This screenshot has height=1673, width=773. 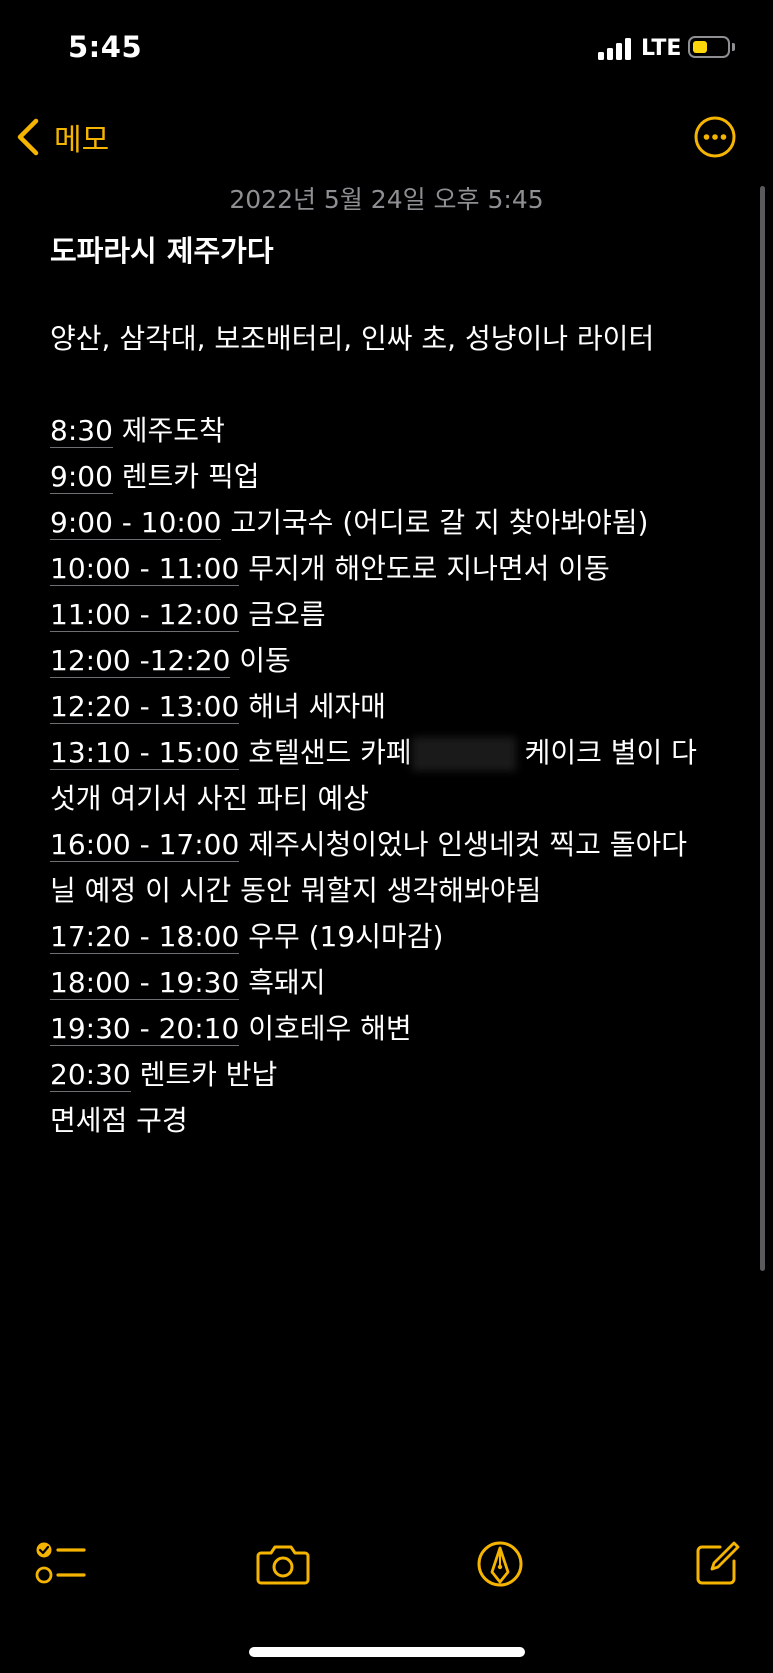 What do you see at coordinates (352, 338) in the screenshot?
I see `note-items-line: 양산, 삼각대, 보조배터리, 인싸 초, 성냥이나 라이터` at bounding box center [352, 338].